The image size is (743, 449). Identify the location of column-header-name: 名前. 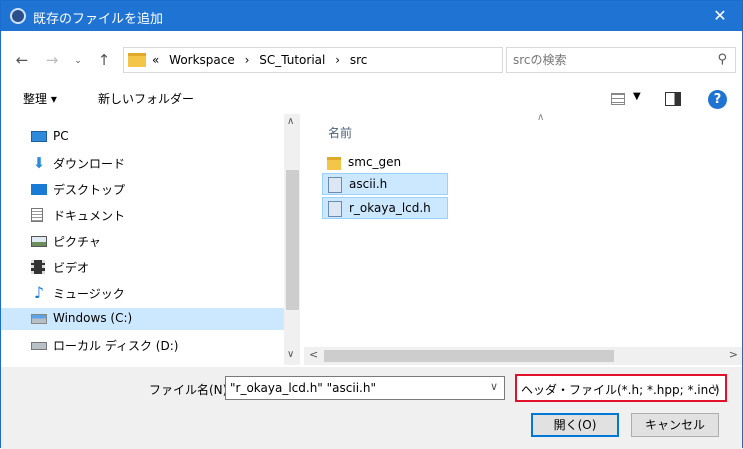
(340, 132).